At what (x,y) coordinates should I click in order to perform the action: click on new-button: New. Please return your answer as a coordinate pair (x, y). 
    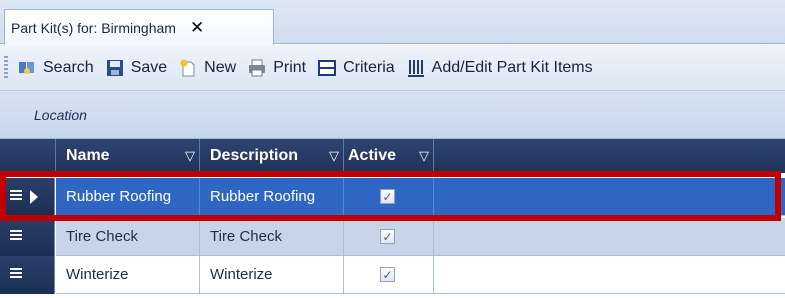
    Looking at the image, I should click on (207, 68).